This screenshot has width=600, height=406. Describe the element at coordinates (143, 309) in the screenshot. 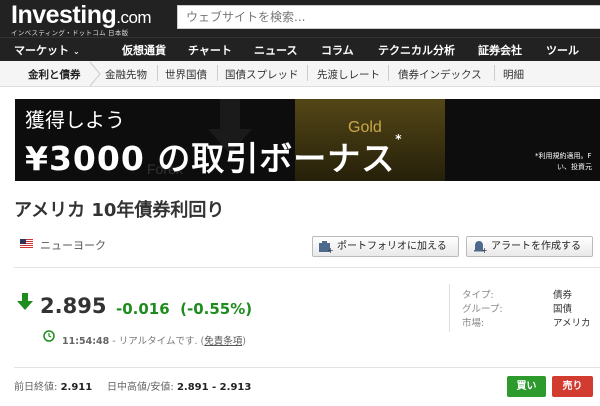

I see `change-value: -0.016` at that location.